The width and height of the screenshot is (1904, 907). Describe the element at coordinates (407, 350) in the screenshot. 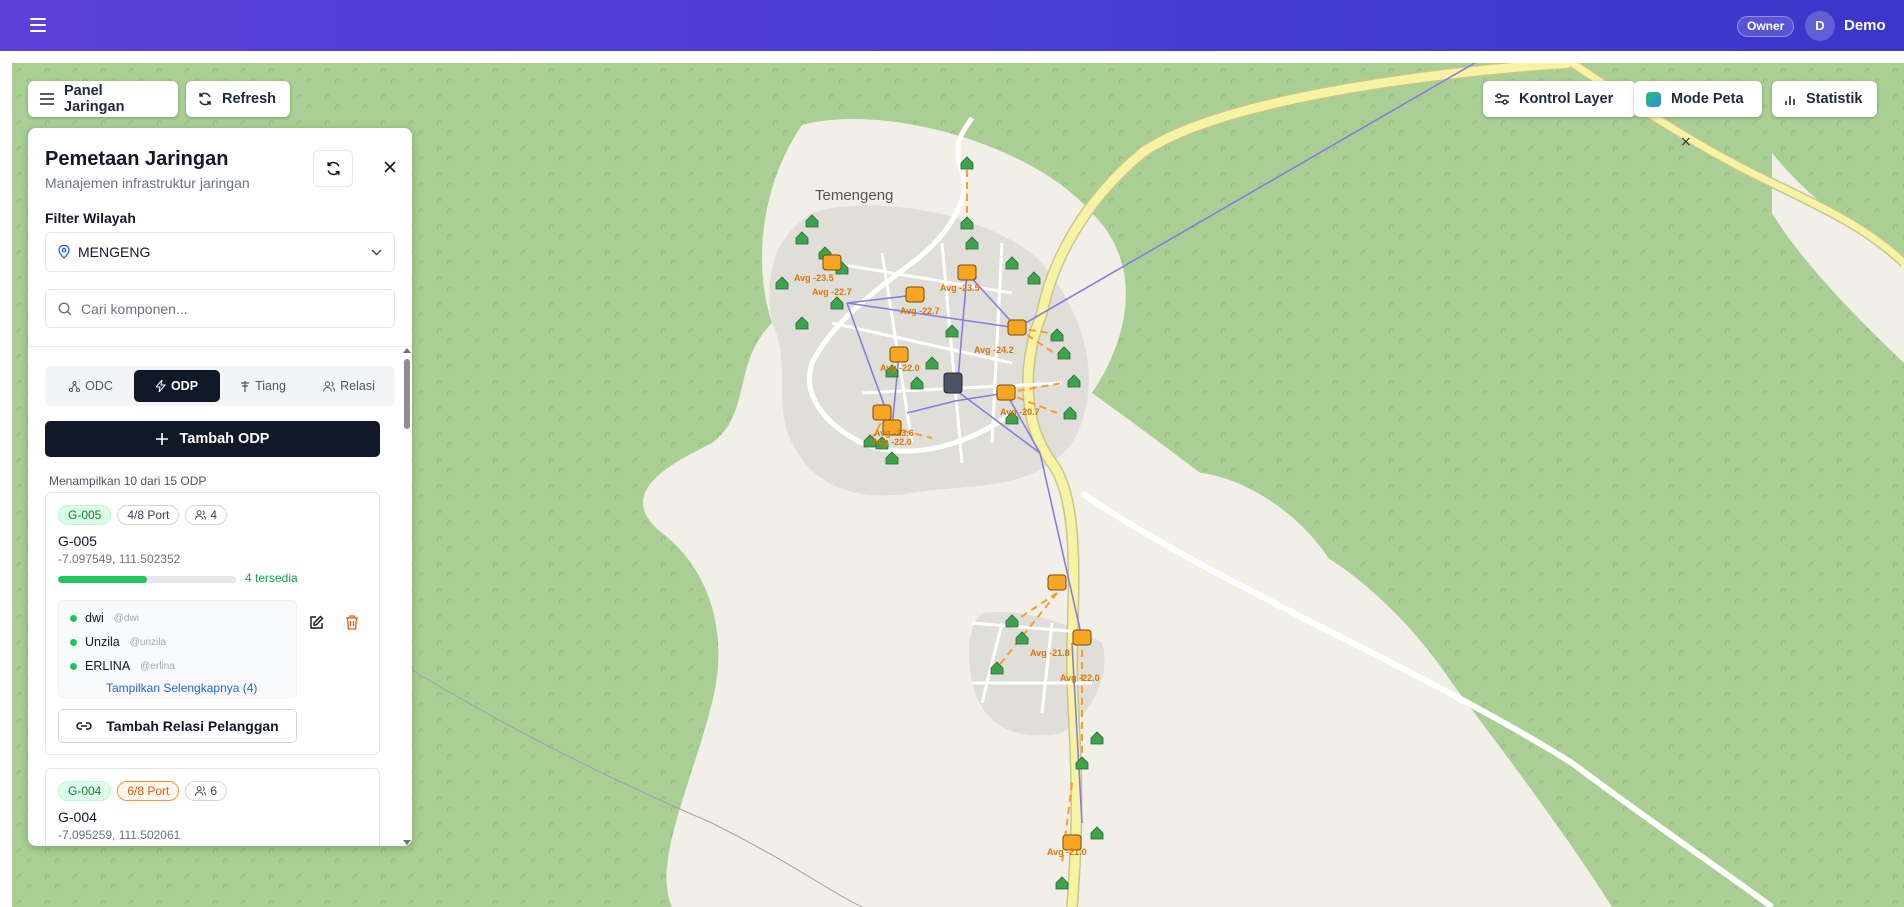

I see `scroll-up-arrow` at that location.